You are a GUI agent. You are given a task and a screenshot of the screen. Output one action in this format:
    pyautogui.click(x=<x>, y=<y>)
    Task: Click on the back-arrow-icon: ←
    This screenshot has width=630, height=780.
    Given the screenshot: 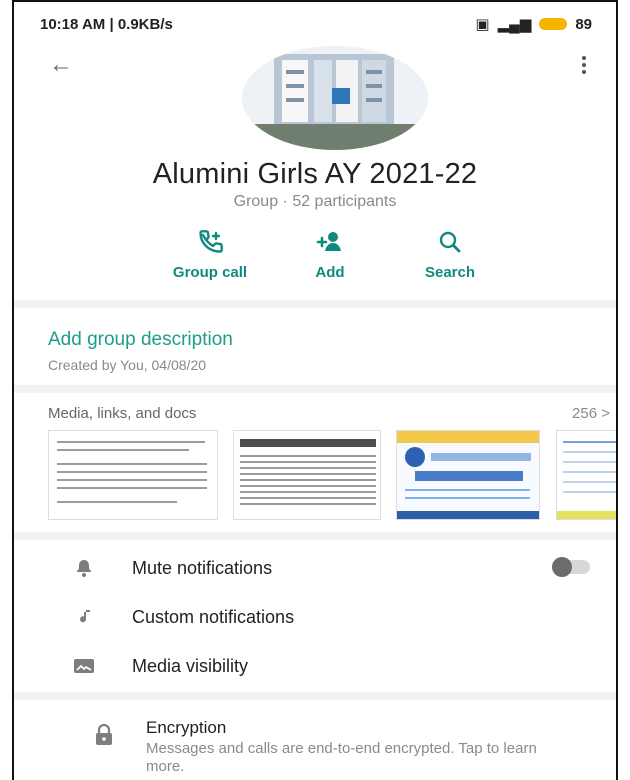 What is the action you would take?
    pyautogui.click(x=61, y=64)
    